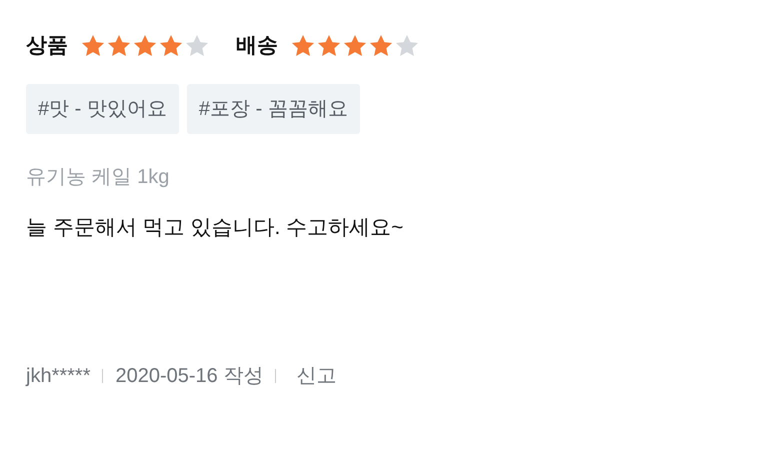  I want to click on tag: #맛 - 맛있어요, so click(102, 109).